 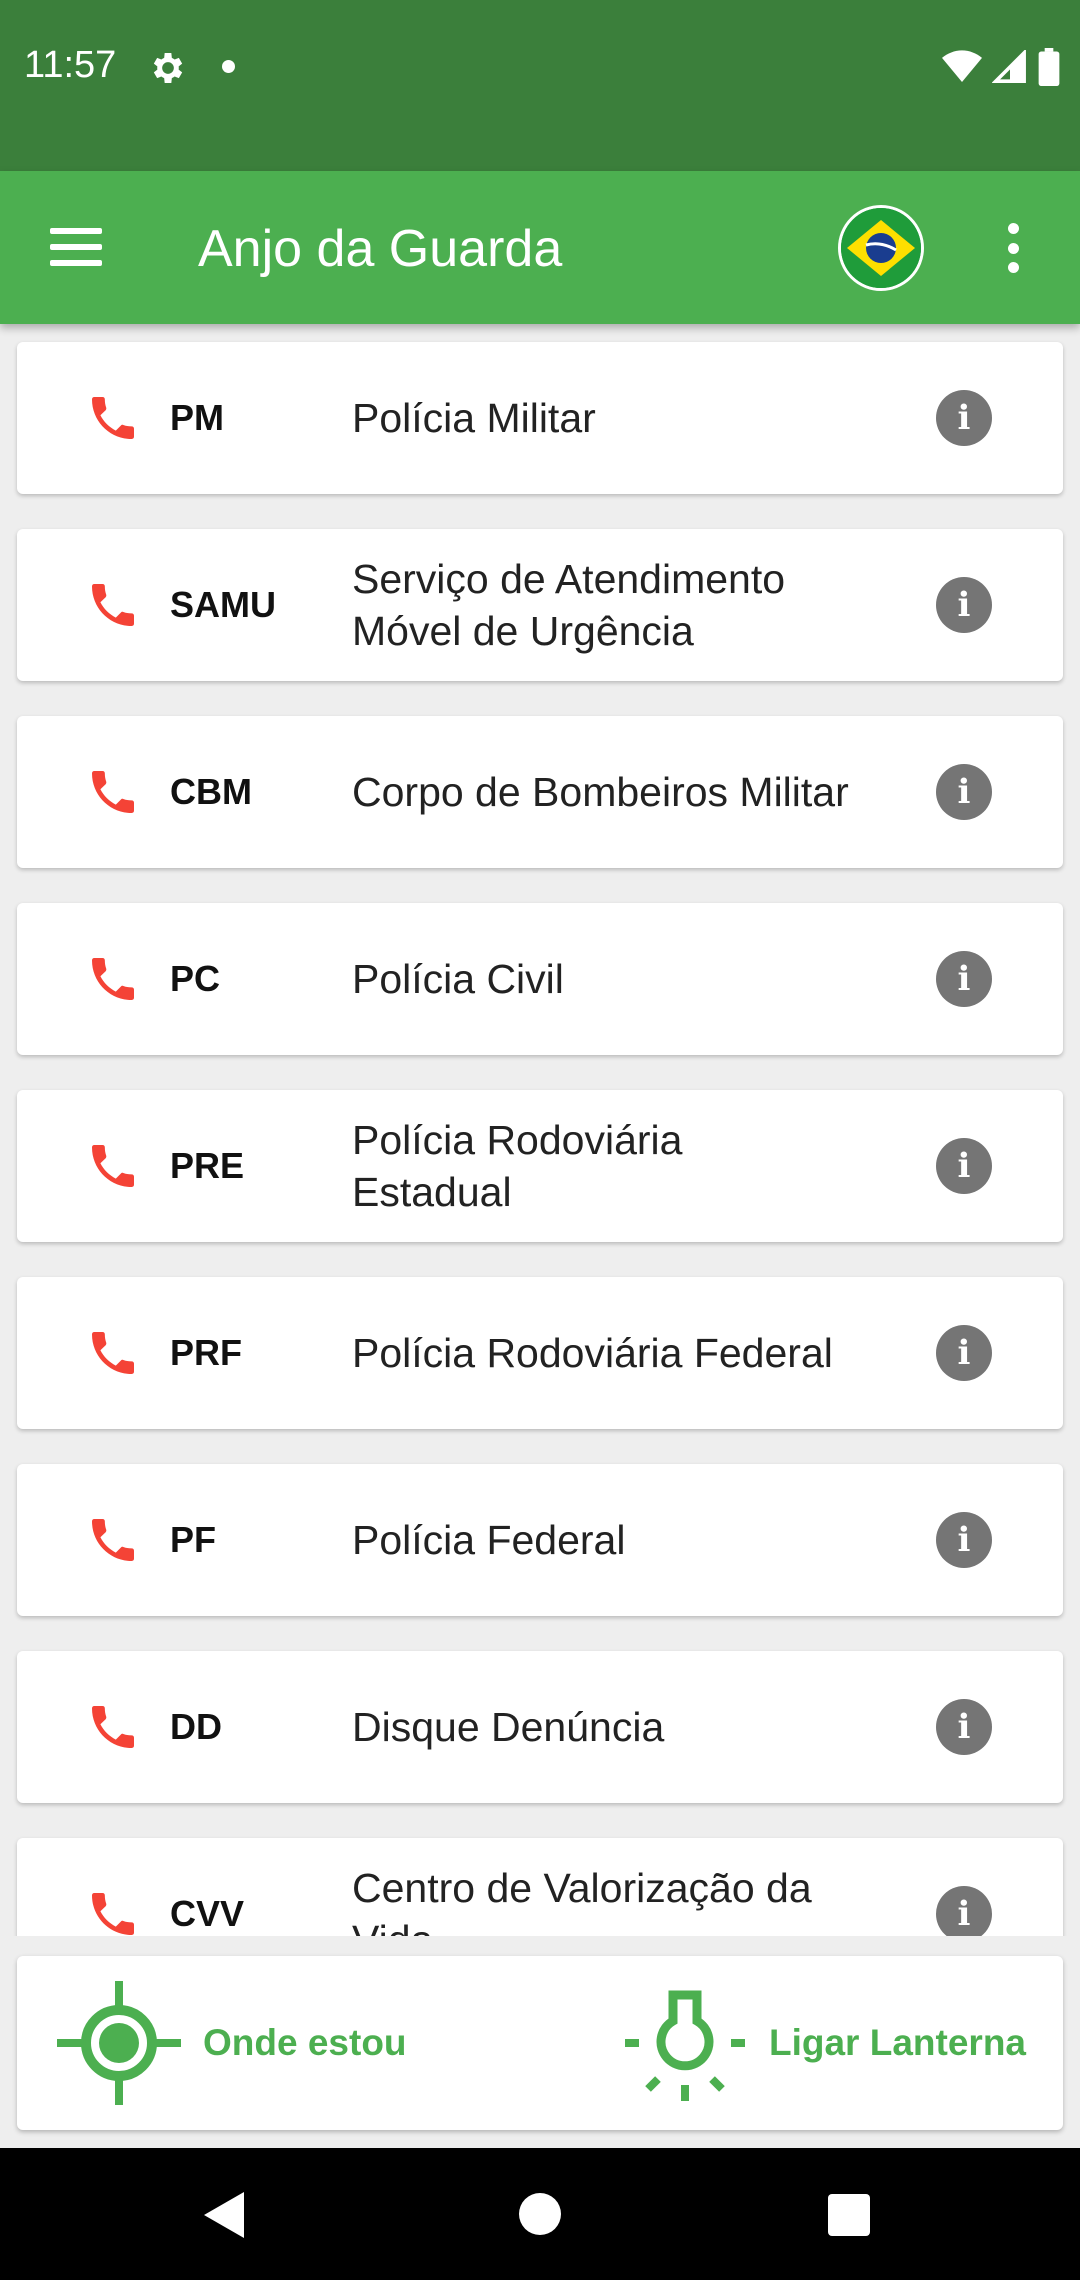 I want to click on notification-dot-icon, so click(x=228, y=66).